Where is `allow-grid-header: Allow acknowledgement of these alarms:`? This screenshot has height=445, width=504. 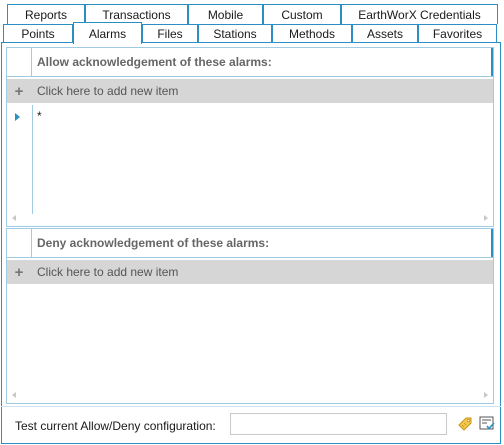 allow-grid-header: Allow acknowledgement of these alarms: is located at coordinates (250, 62).